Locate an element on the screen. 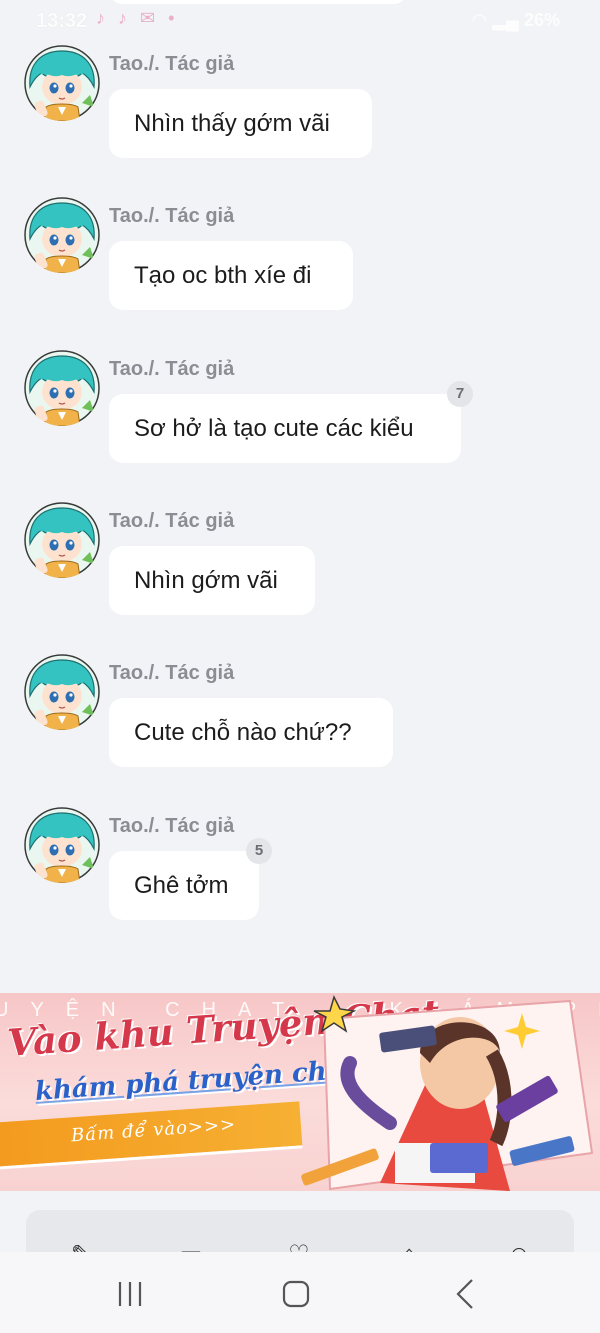 The image size is (600, 1333). message-bubble: Nhìn gớm vãi is located at coordinates (212, 580).